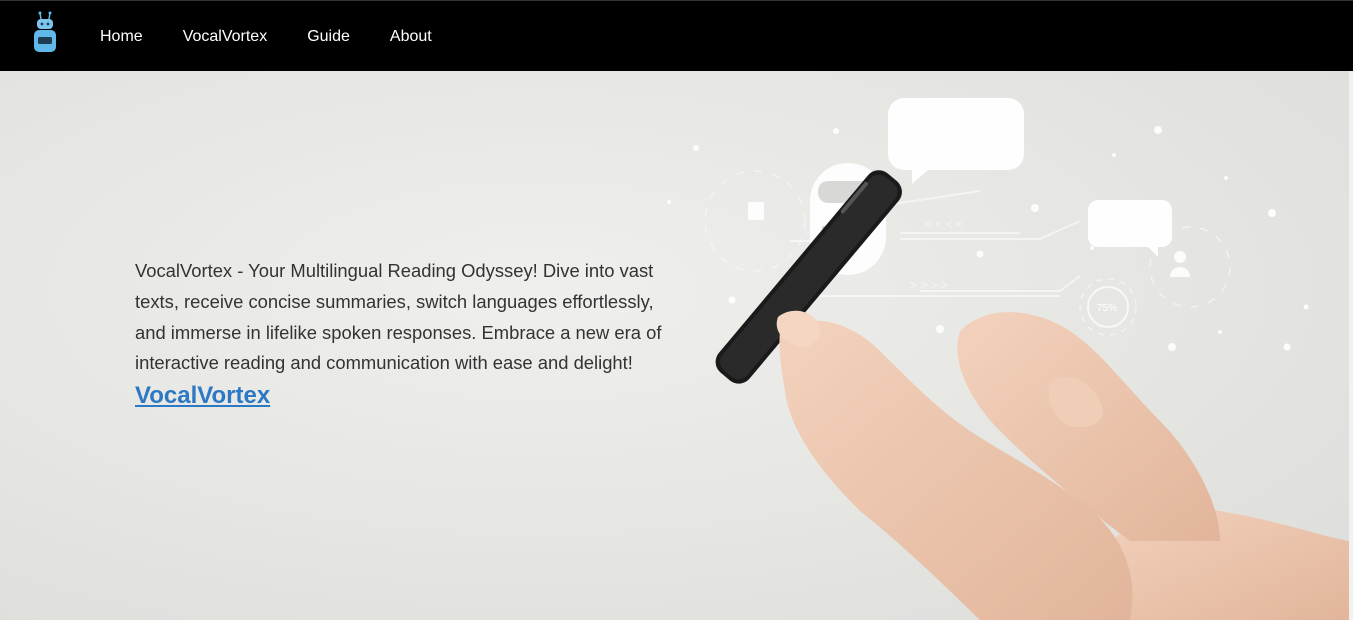 Image resolution: width=1353 pixels, height=620 pixels. Describe the element at coordinates (121, 37) in the screenshot. I see `nav-home: Home` at that location.